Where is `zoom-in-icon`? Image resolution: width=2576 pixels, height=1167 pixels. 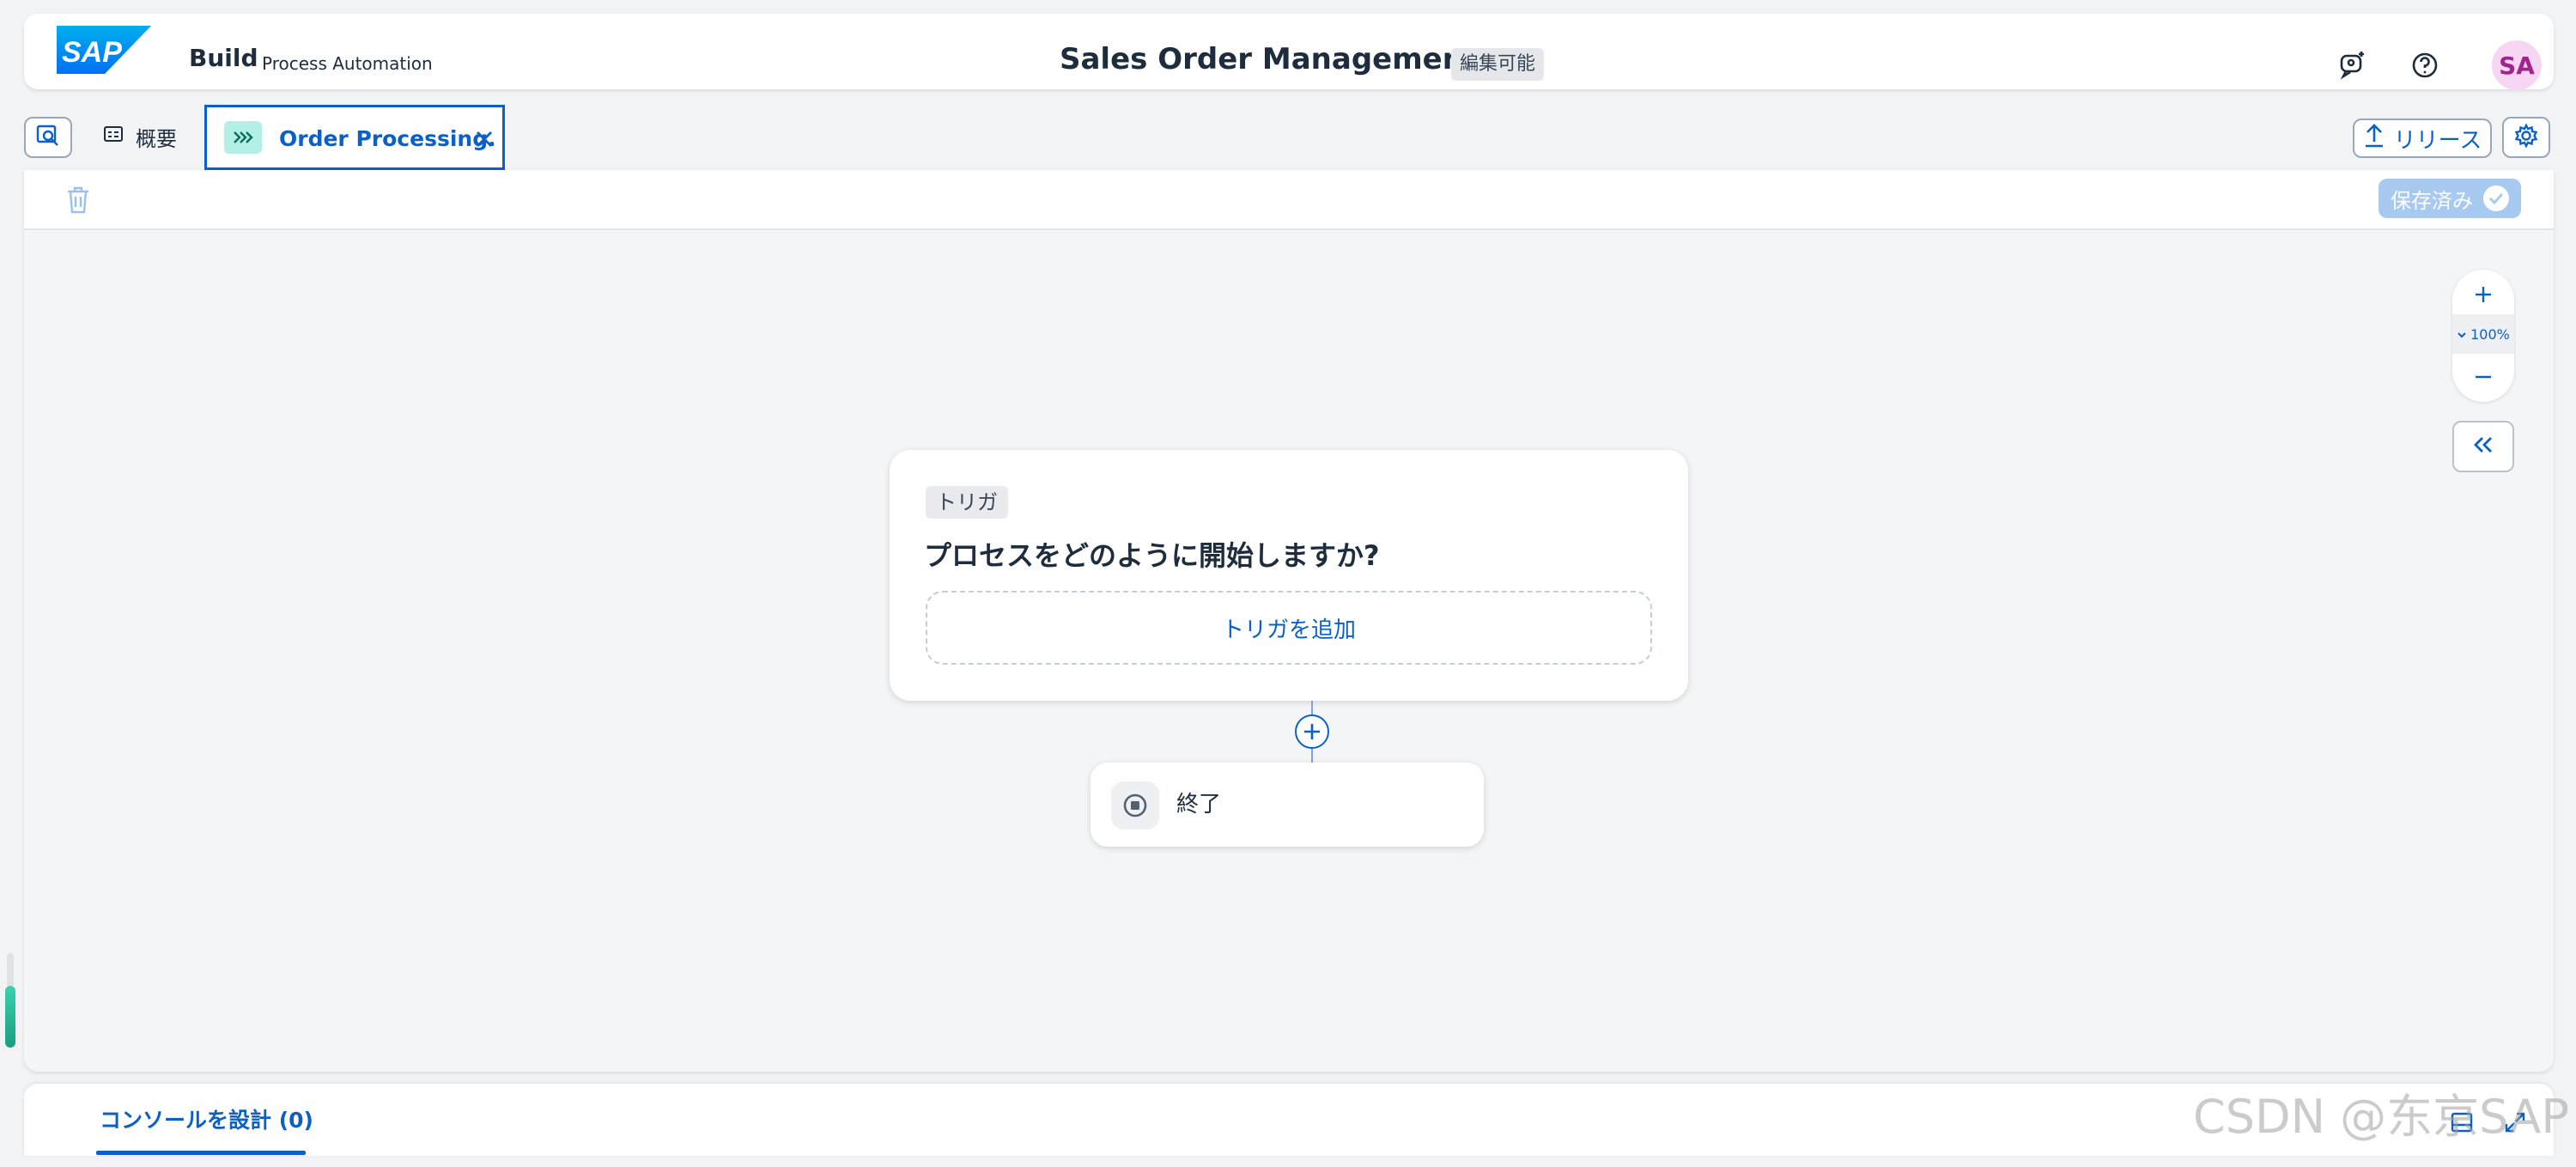 zoom-in-icon is located at coordinates (2483, 294).